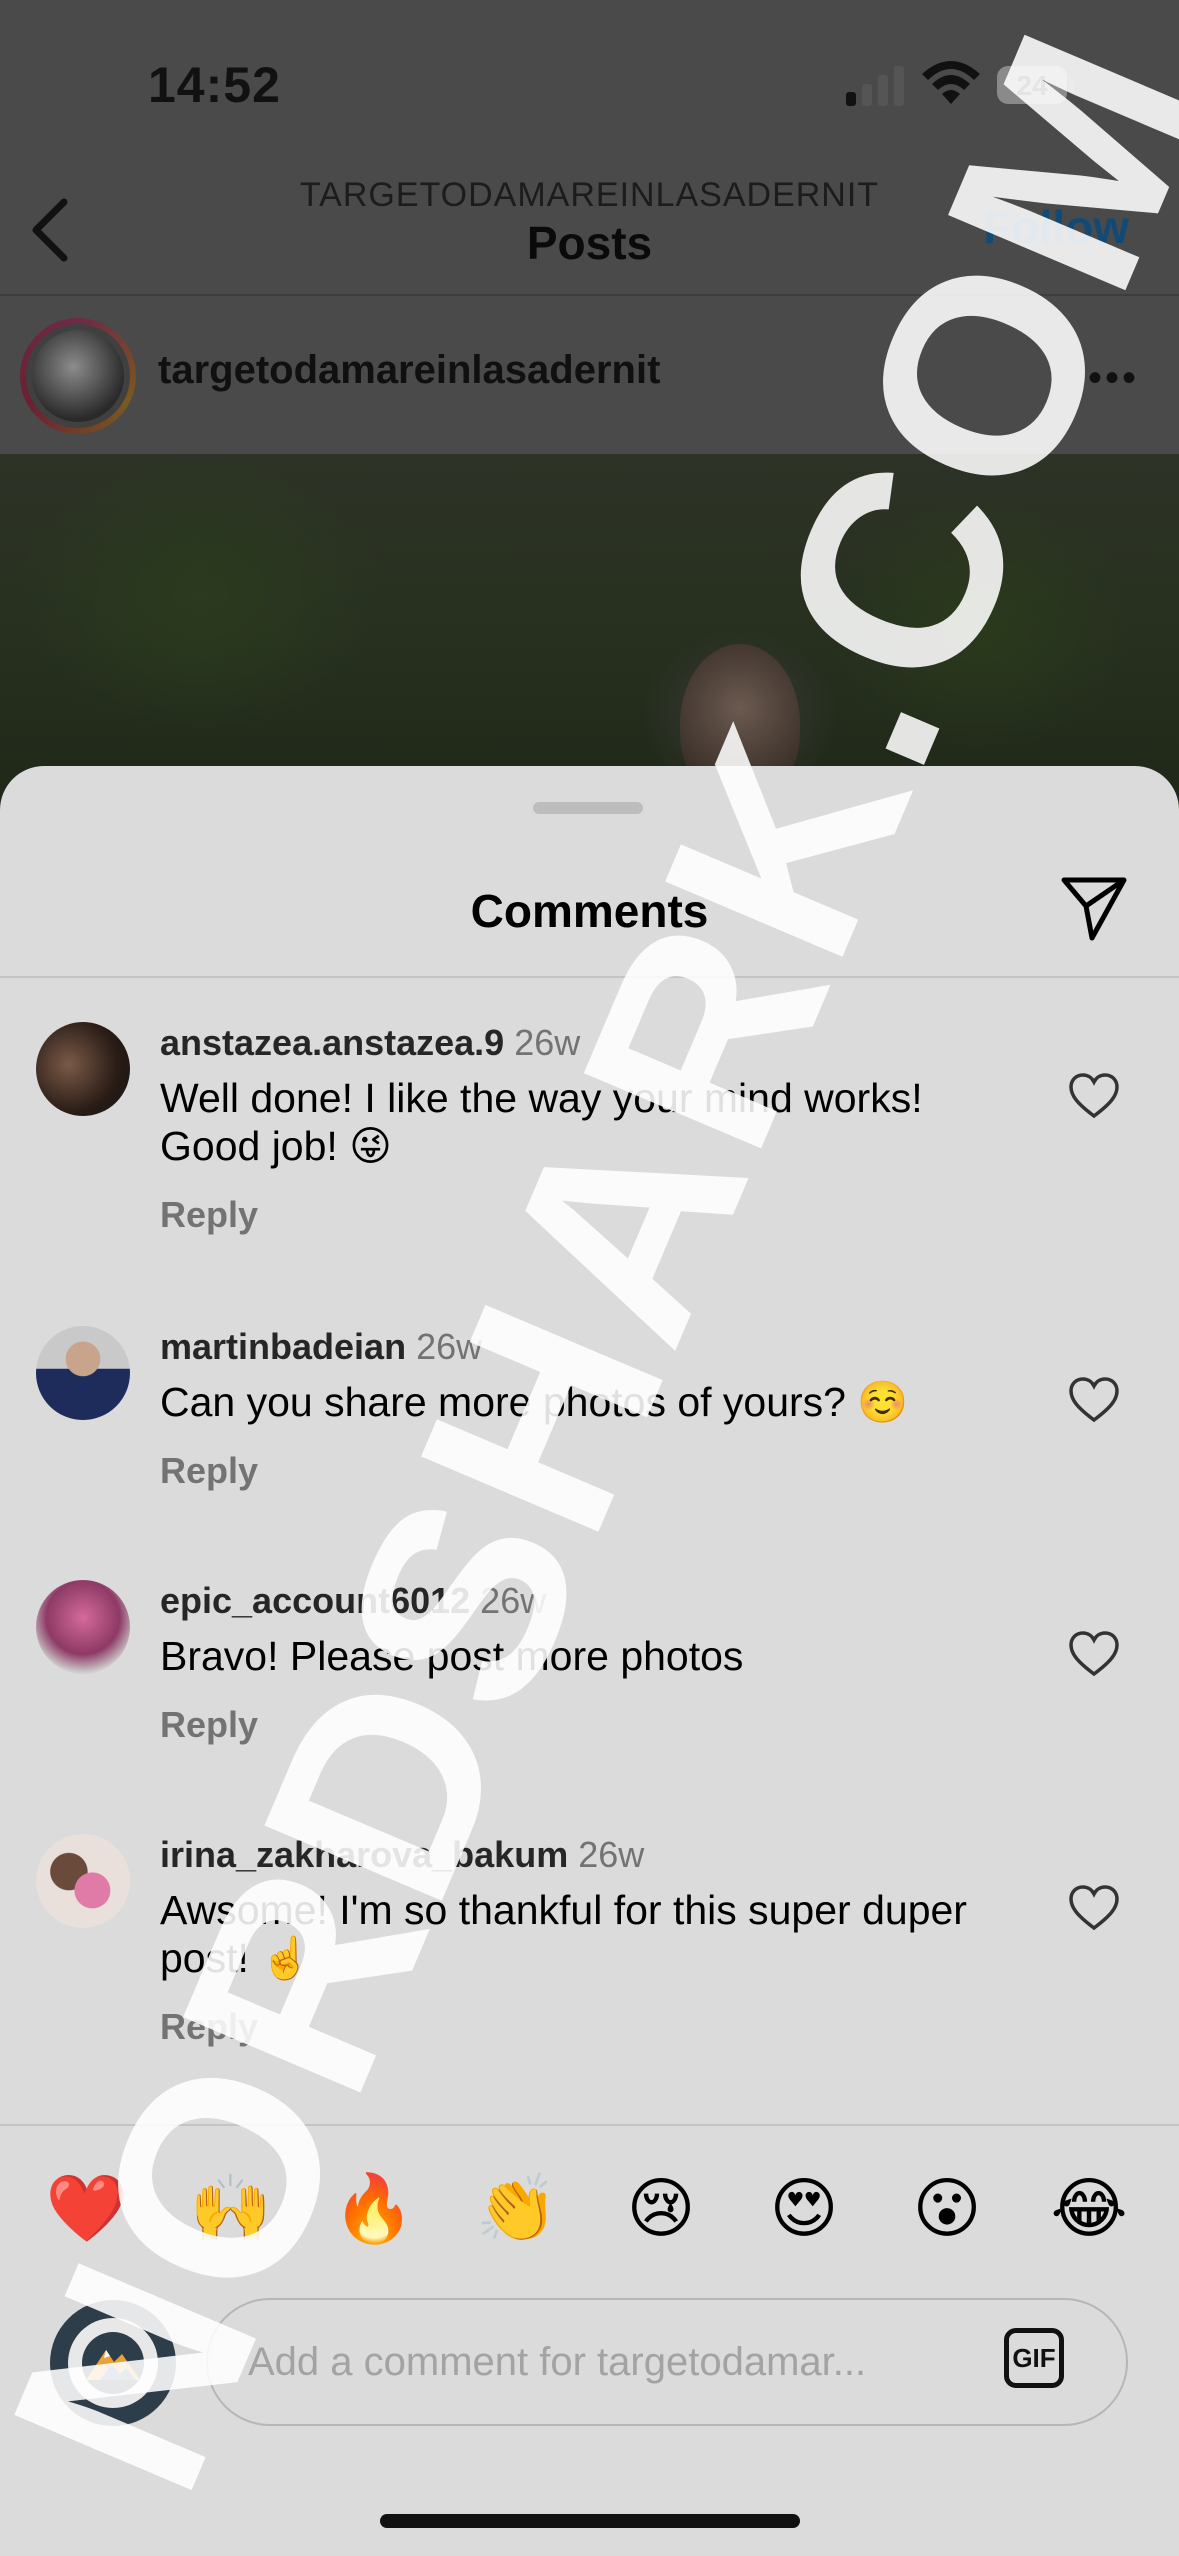  What do you see at coordinates (1094, 908) in the screenshot?
I see `share-paper-plane-icon` at bounding box center [1094, 908].